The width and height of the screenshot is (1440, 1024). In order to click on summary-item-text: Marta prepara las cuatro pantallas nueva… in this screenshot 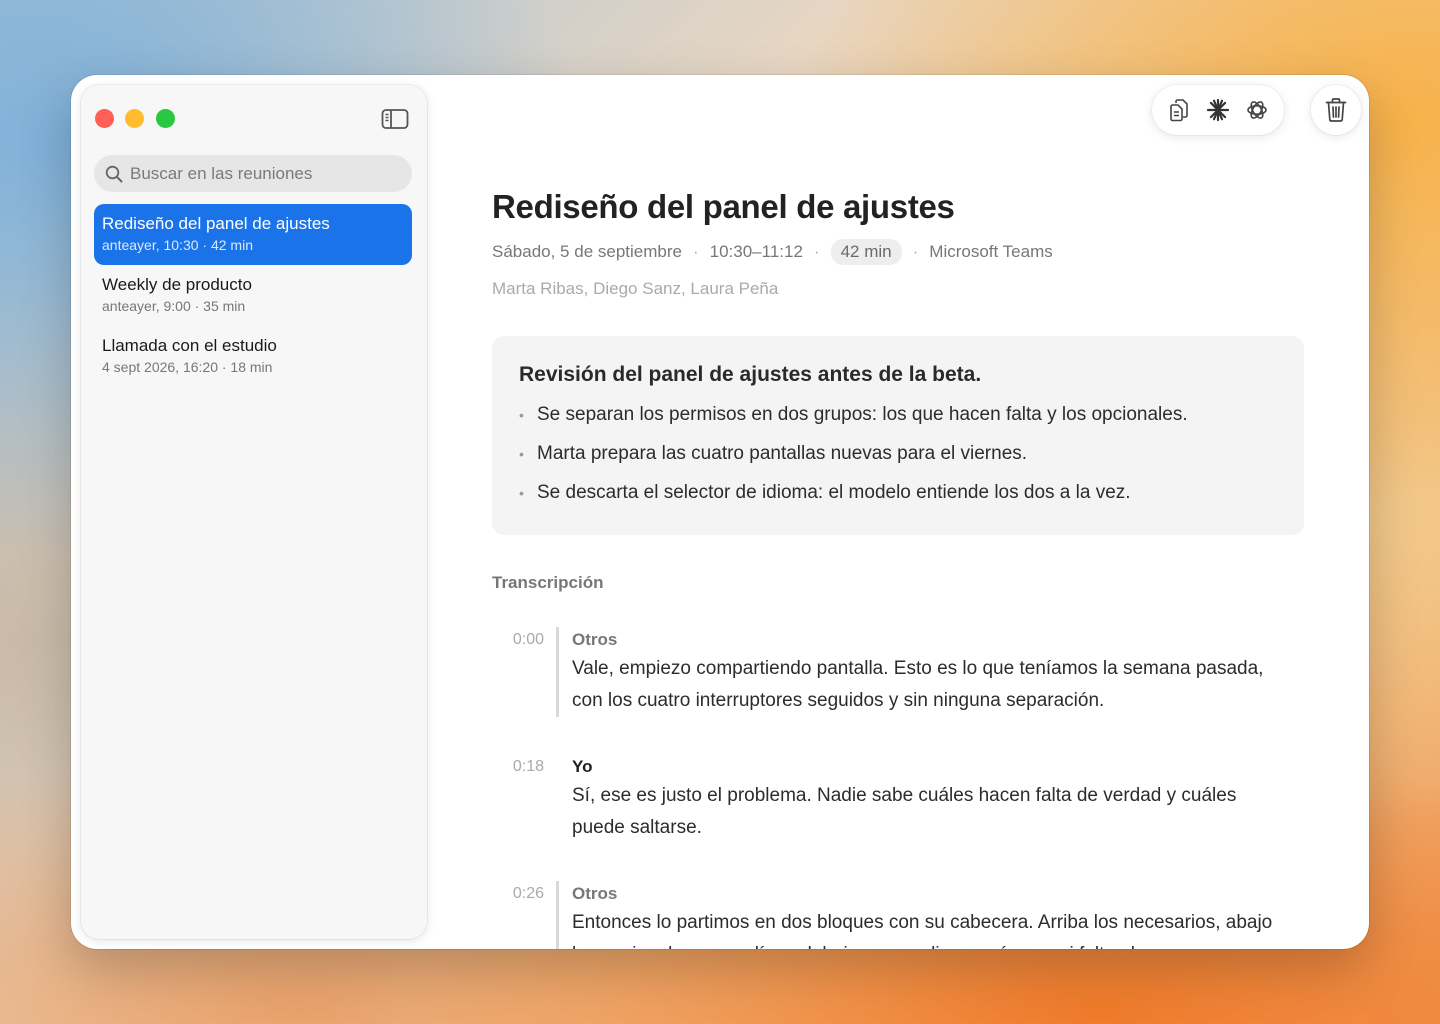, I will do `click(782, 453)`.